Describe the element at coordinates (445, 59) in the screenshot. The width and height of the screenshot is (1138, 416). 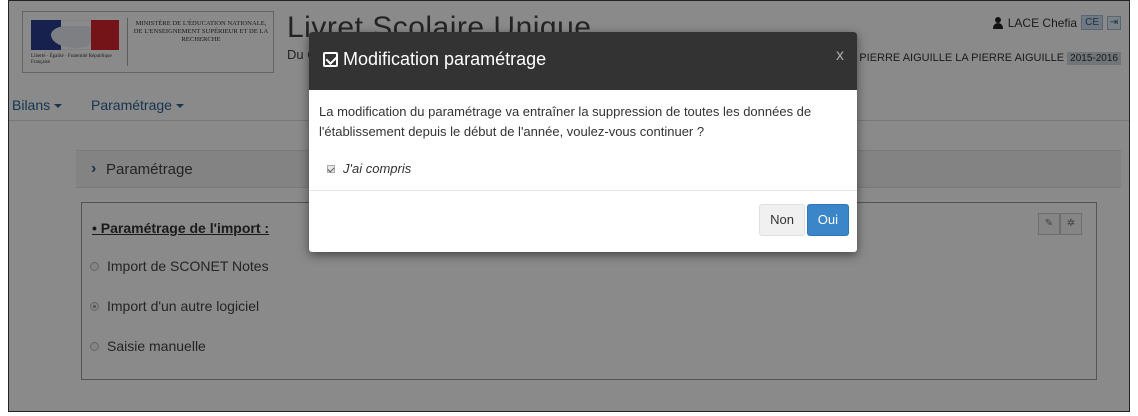
I see `modal-title: Modification paramétrage` at that location.